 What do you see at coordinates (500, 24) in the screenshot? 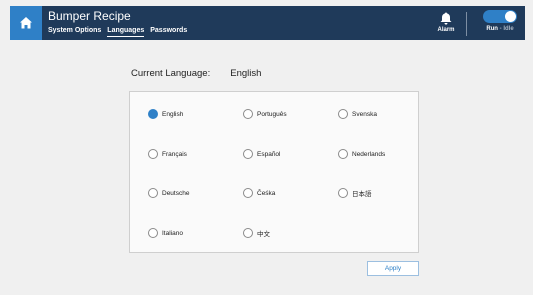
I see `run-idle-toggle: Run - Idle` at bounding box center [500, 24].